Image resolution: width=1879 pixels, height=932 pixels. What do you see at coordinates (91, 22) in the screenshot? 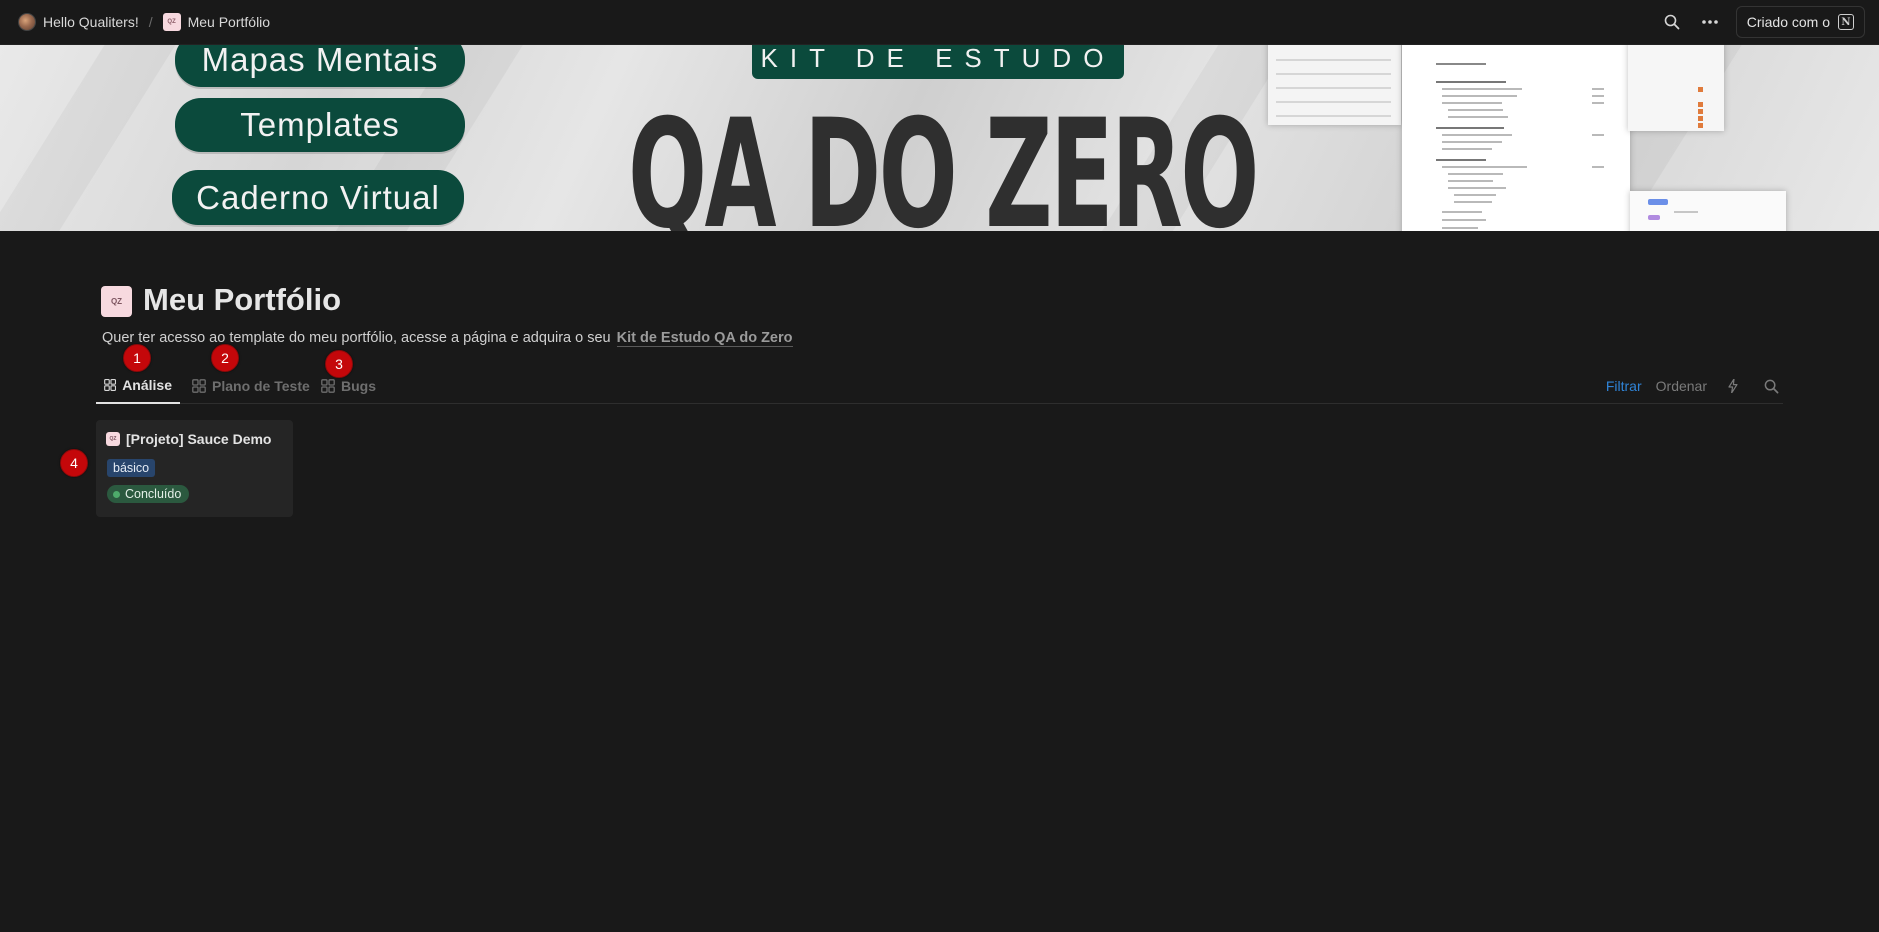
I see `breadcrumb-workspace-label: Hello Qualiters!` at bounding box center [91, 22].